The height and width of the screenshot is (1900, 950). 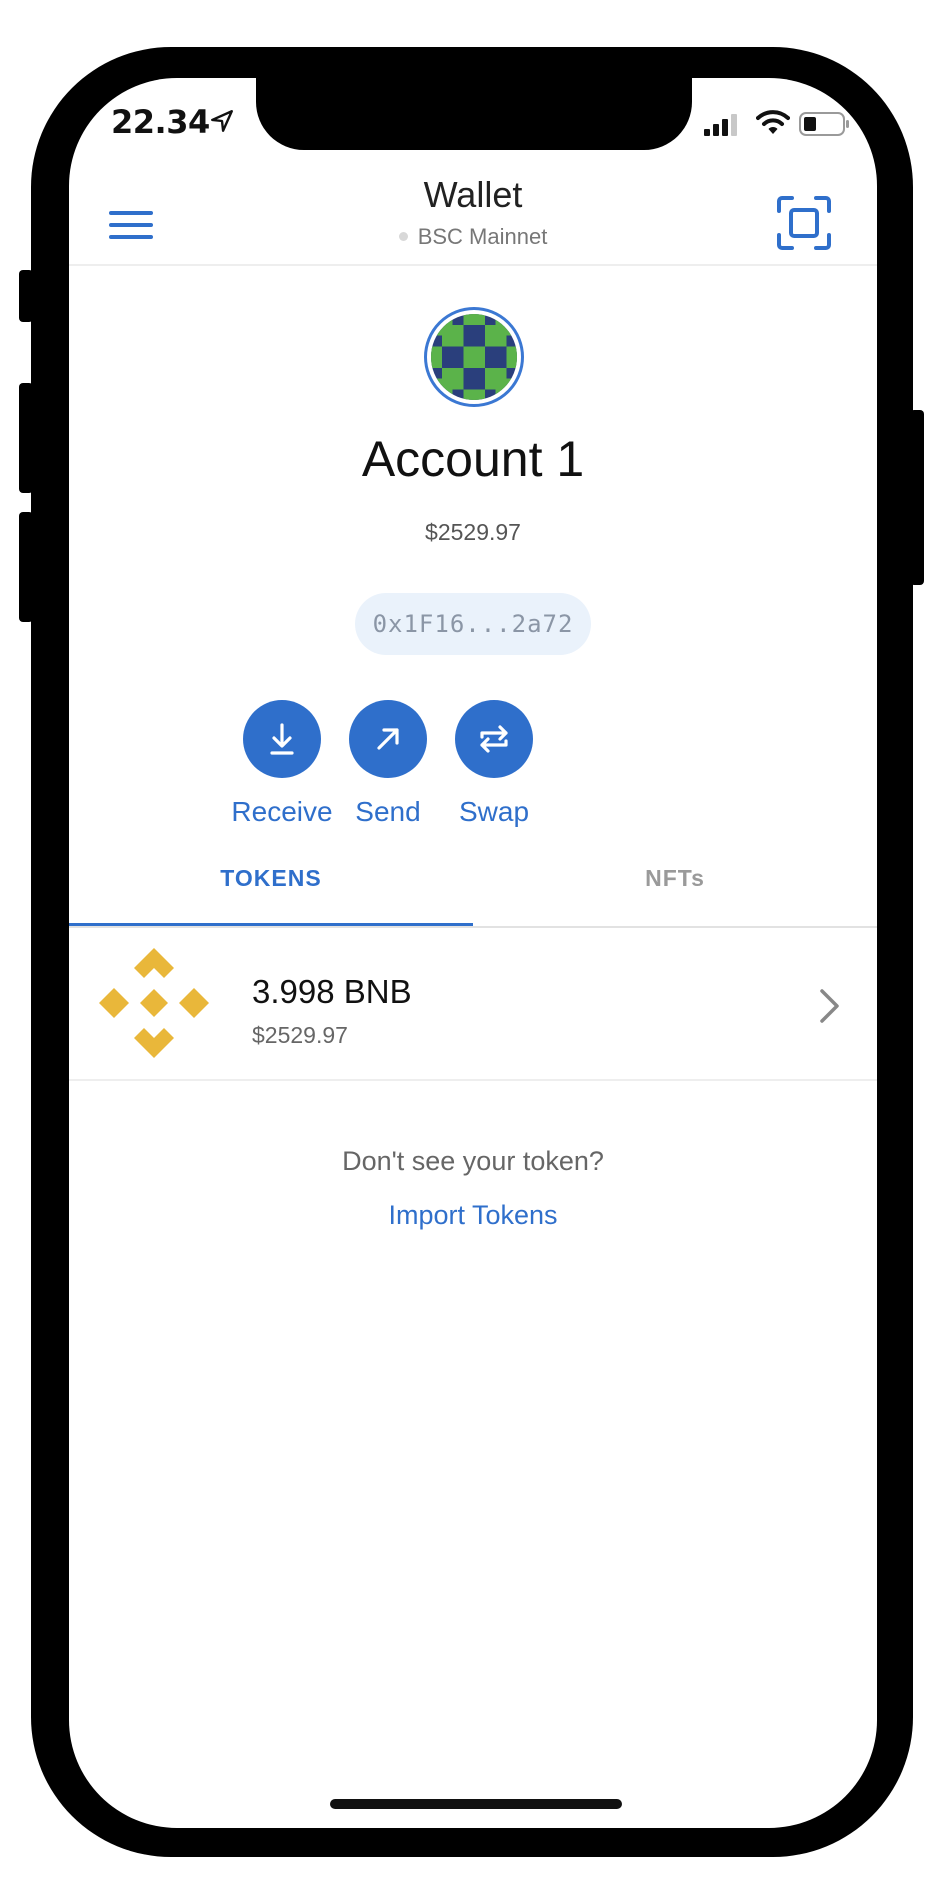 I want to click on send-circle, so click(x=388, y=739).